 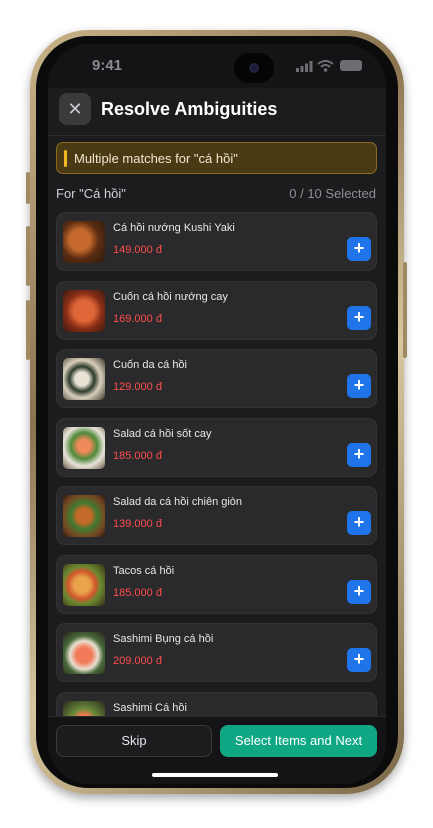 I want to click on select-items-next-button: Select Items and Next, so click(x=298, y=741).